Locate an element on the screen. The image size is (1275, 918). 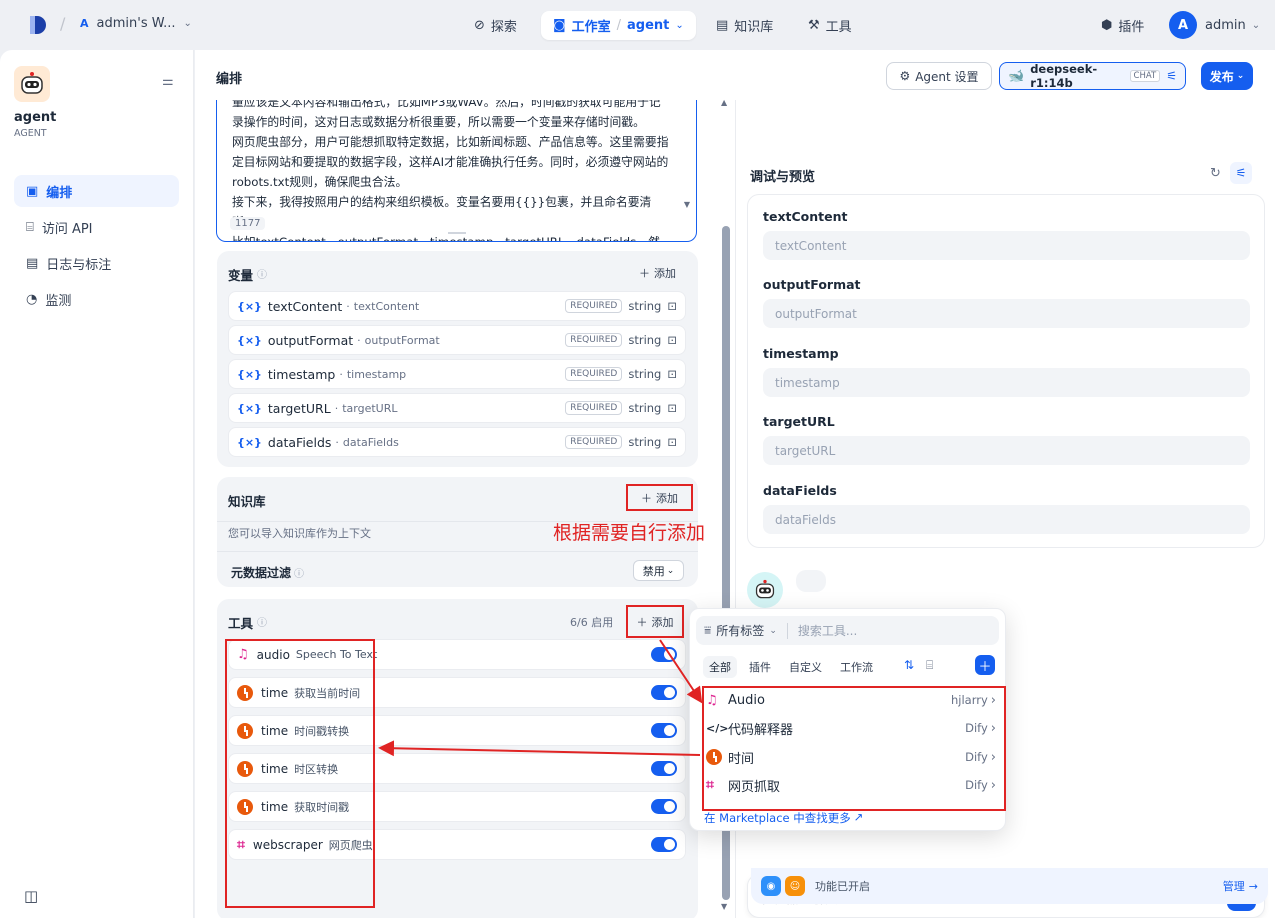
code-icon: </> is located at coordinates (717, 728).